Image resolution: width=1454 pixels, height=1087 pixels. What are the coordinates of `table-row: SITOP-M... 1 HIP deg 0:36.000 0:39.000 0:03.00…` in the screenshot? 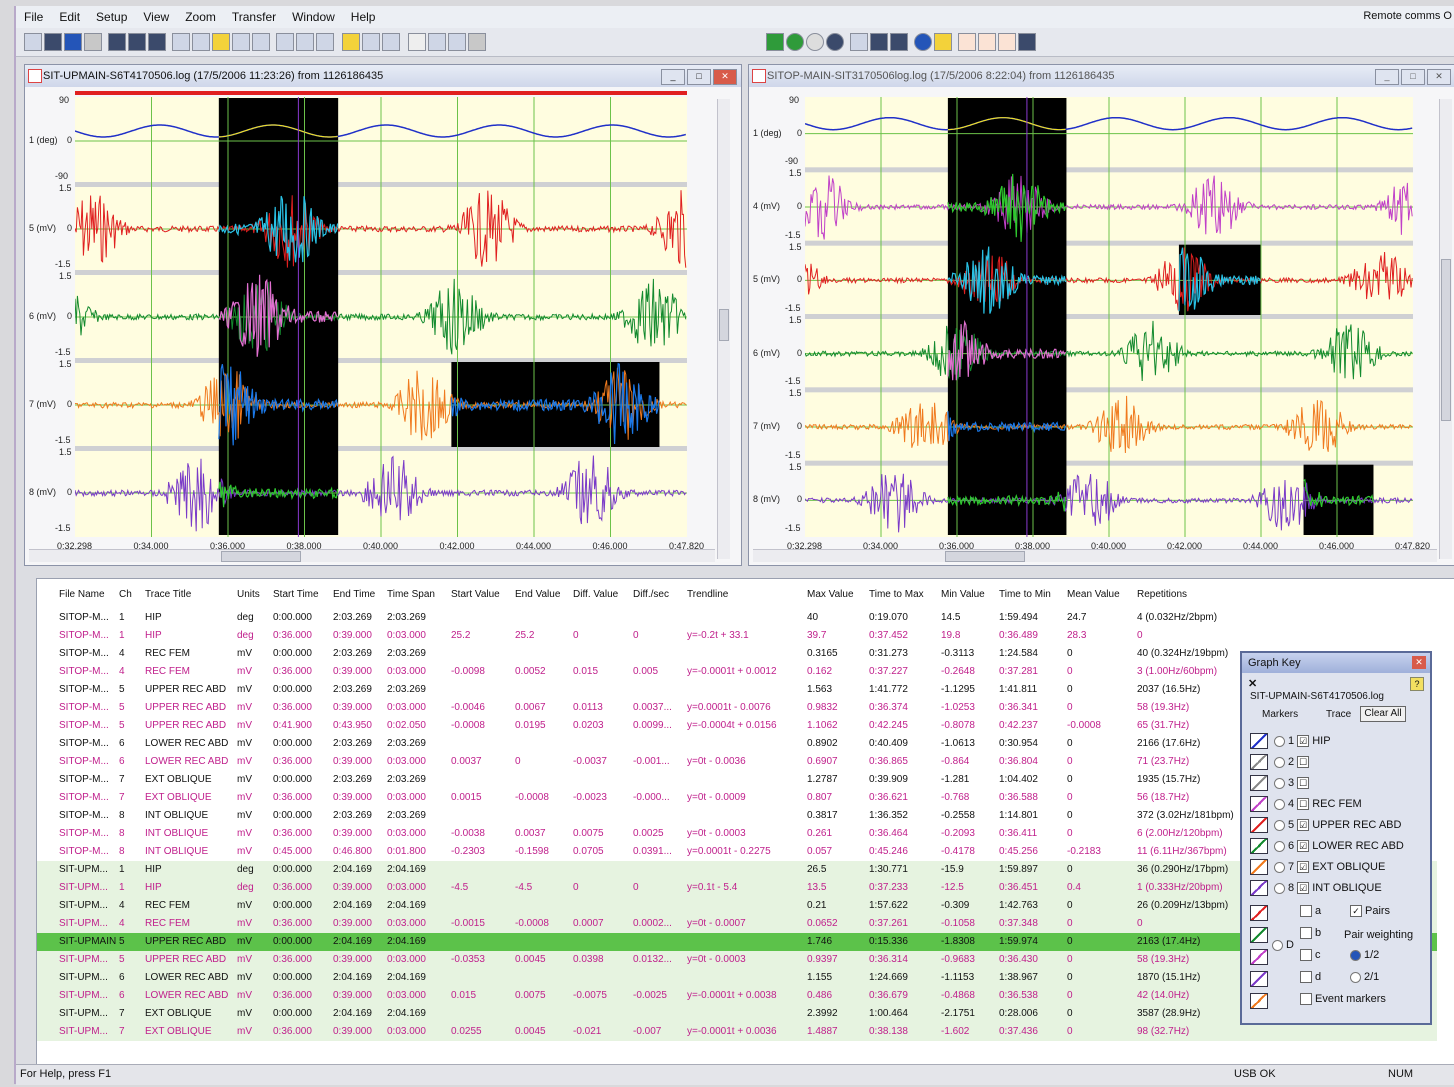 It's located at (737, 636).